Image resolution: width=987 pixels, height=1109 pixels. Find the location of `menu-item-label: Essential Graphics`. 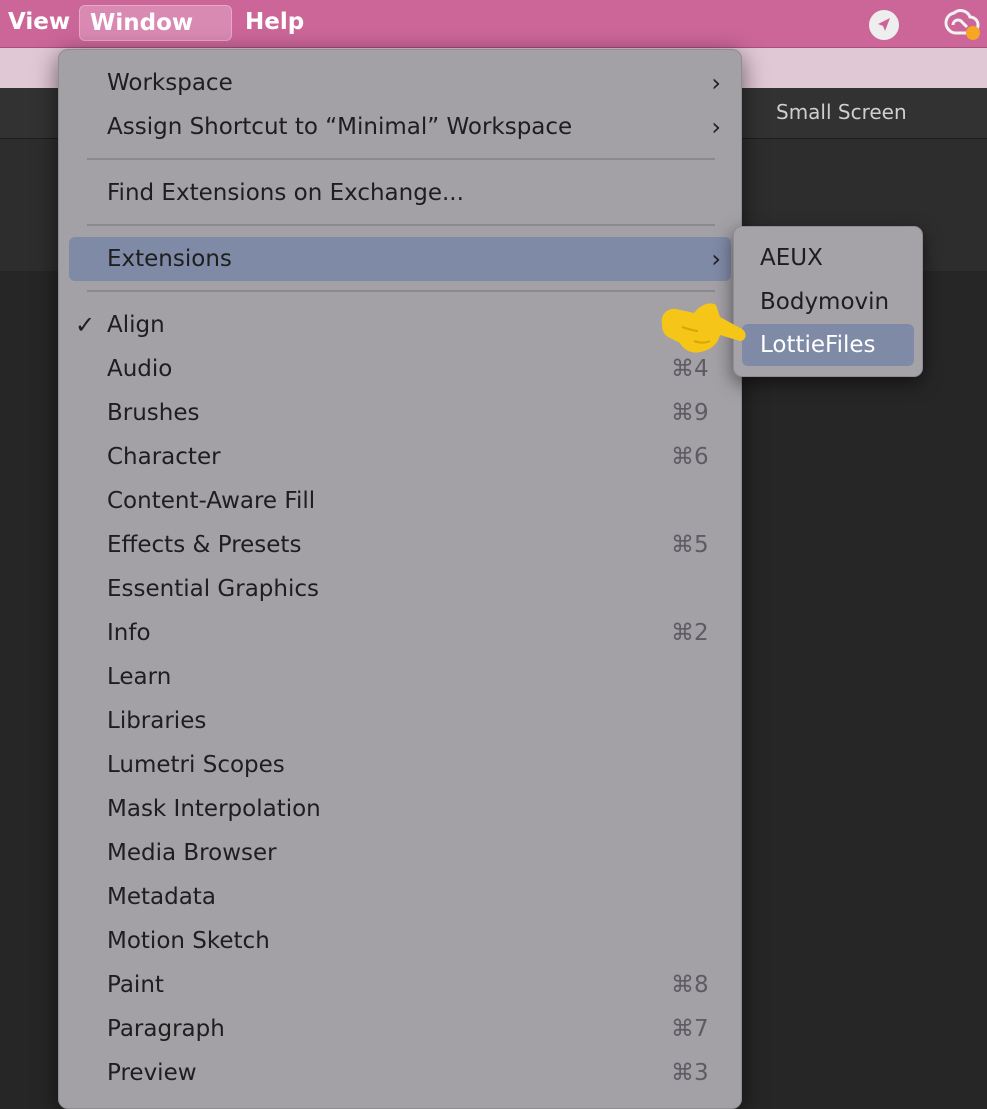

menu-item-label: Essential Graphics is located at coordinates (213, 589).